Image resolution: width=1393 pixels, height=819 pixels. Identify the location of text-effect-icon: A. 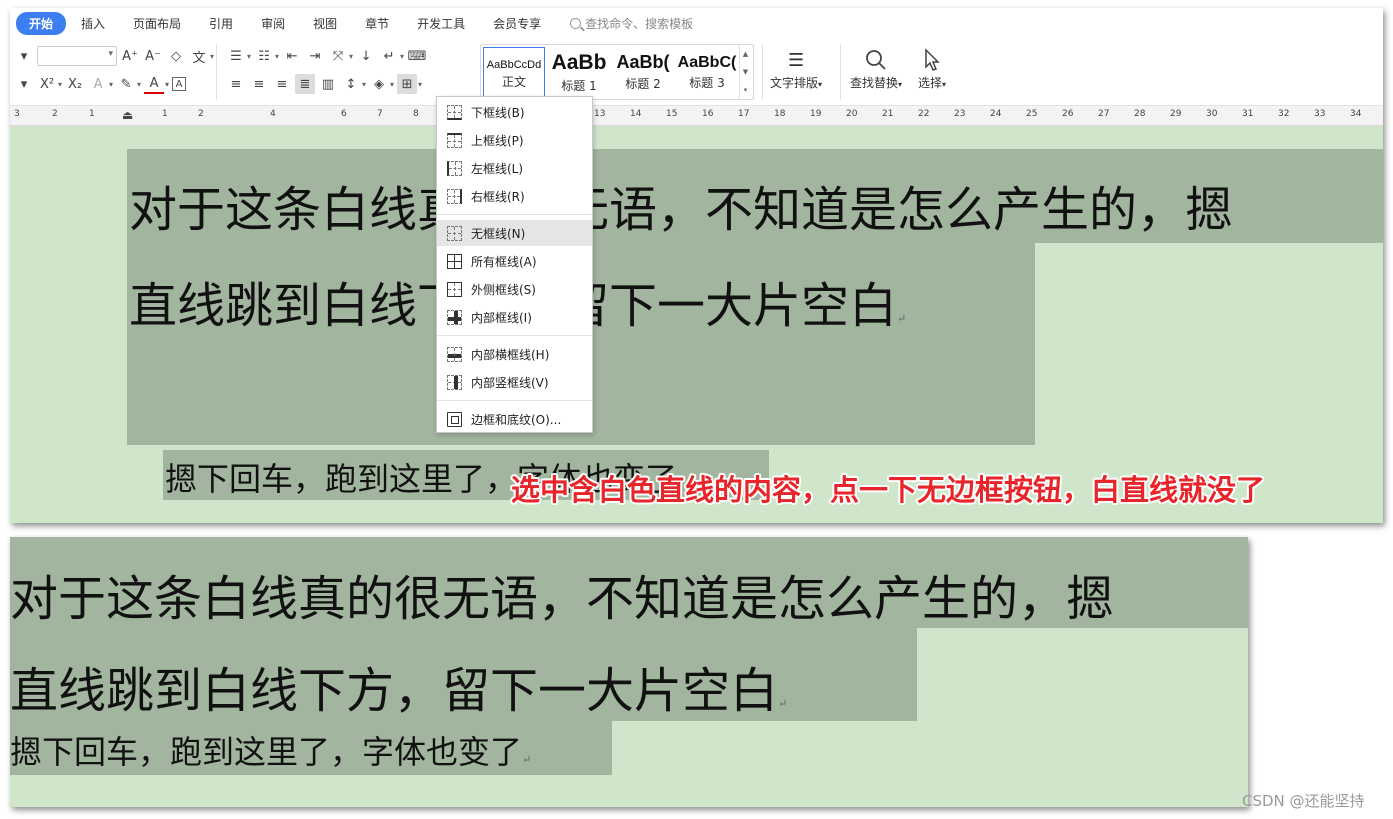
(98, 84).